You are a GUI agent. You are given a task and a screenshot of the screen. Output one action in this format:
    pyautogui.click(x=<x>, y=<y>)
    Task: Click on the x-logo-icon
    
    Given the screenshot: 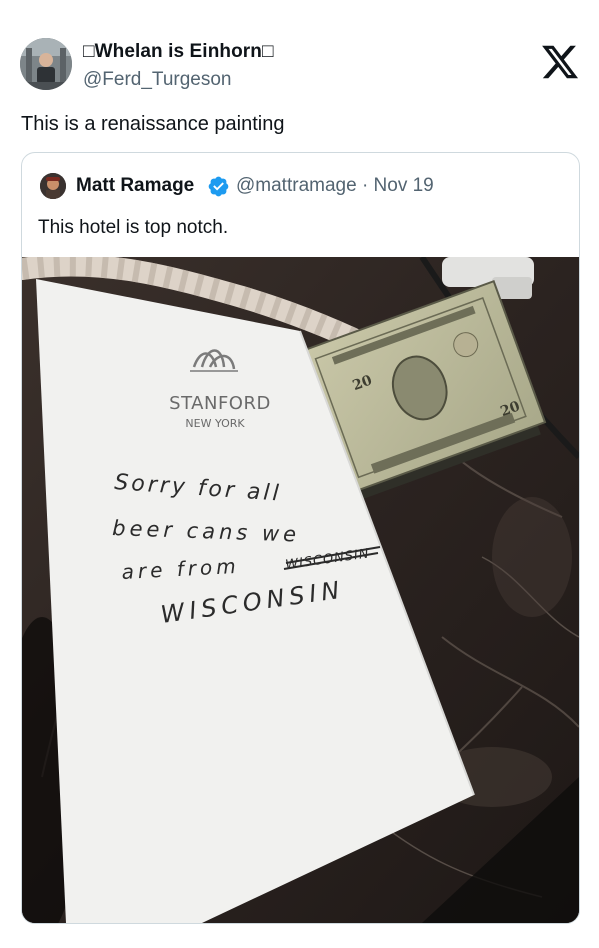 What is the action you would take?
    pyautogui.click(x=560, y=62)
    